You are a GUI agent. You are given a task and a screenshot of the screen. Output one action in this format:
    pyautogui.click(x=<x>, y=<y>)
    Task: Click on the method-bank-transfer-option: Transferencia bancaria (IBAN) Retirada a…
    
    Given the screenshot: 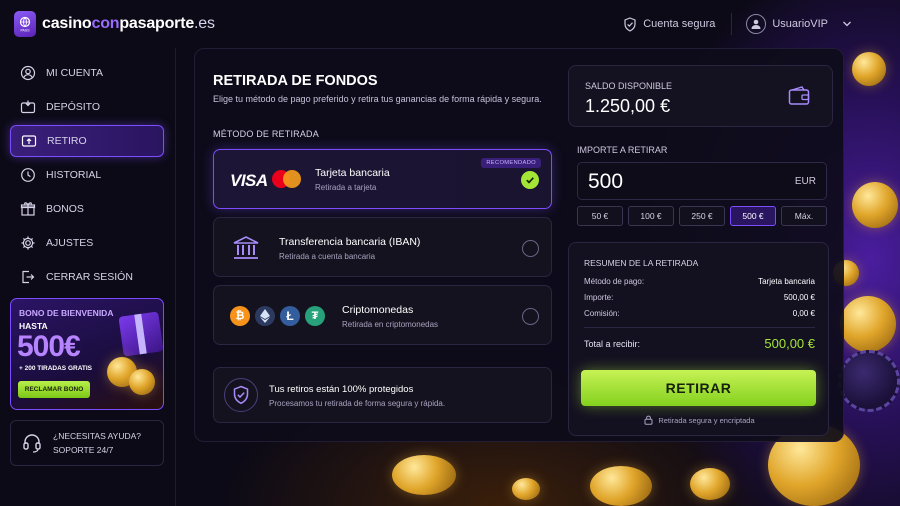 What is the action you would take?
    pyautogui.click(x=382, y=247)
    